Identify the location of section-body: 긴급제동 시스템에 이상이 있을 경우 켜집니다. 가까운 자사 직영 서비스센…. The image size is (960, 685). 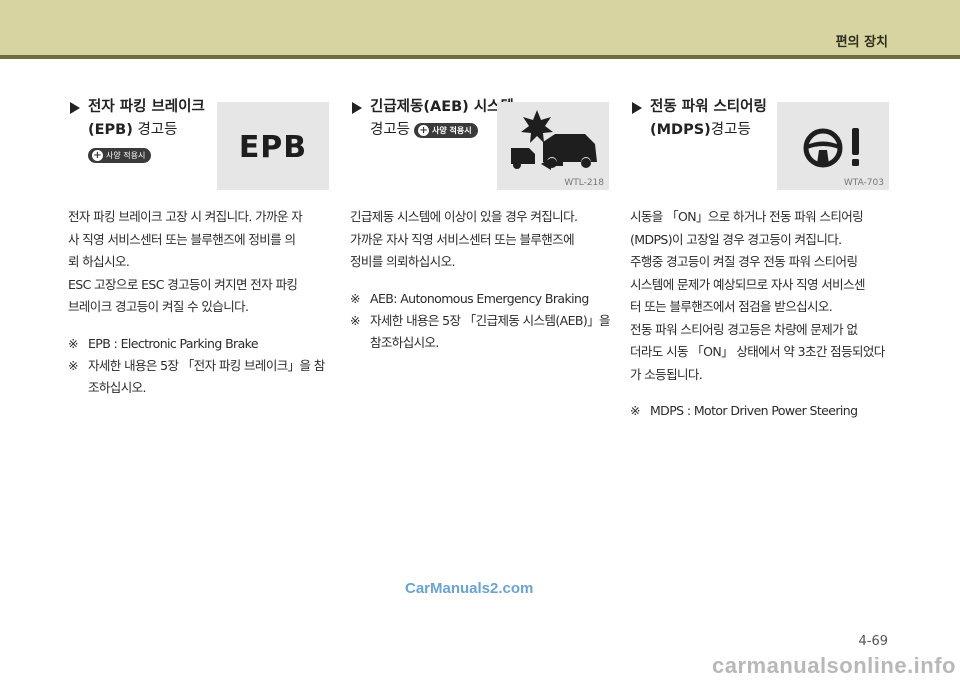
(464, 239).